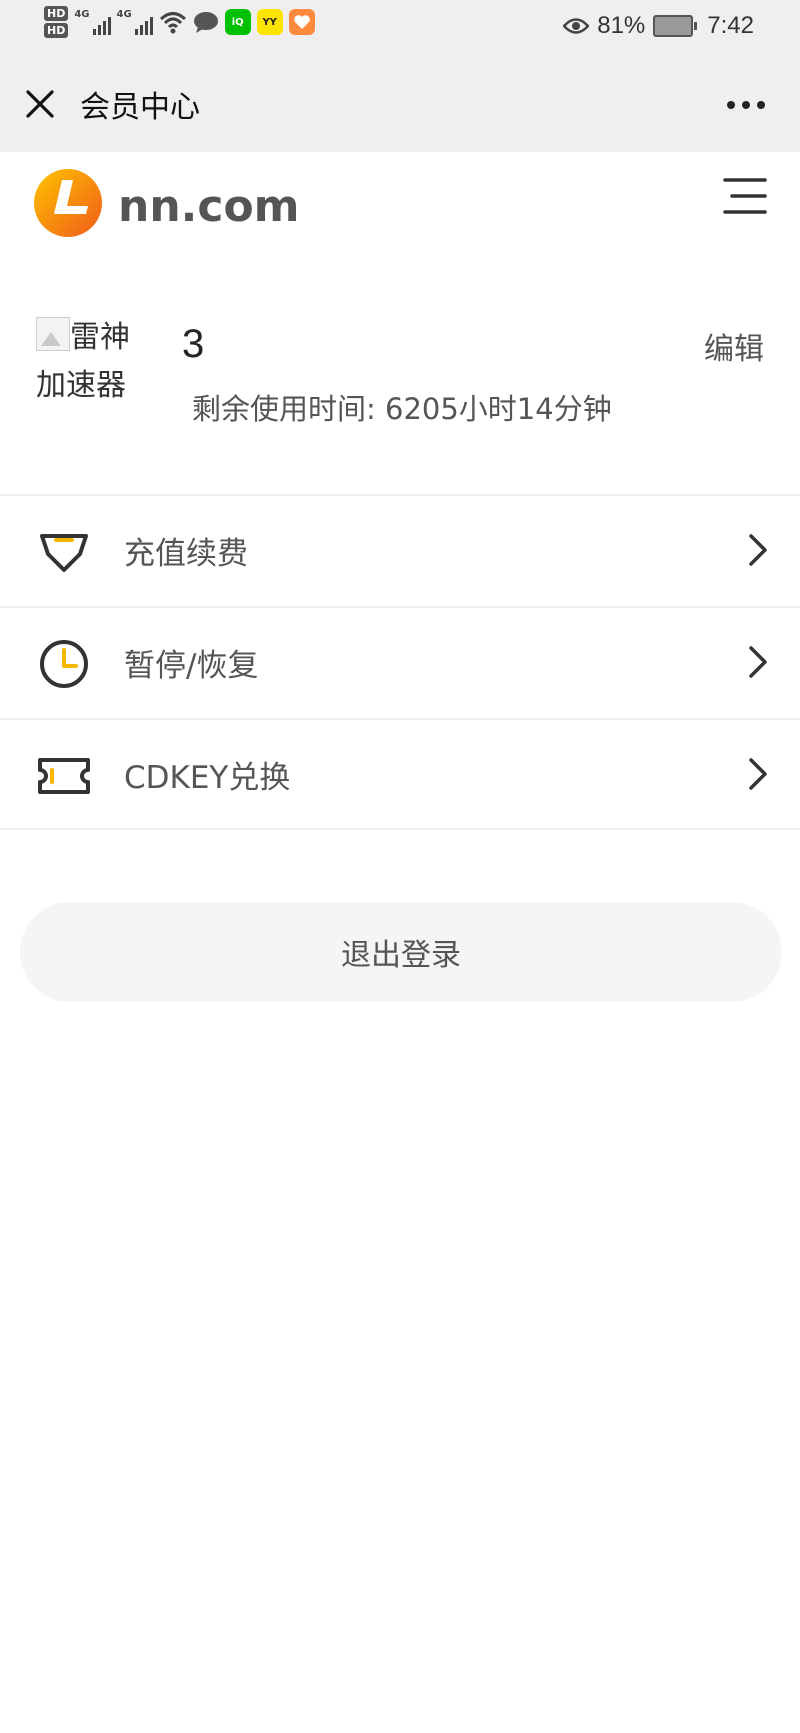 The height and width of the screenshot is (1733, 800). What do you see at coordinates (400, 829) in the screenshot?
I see `divider` at bounding box center [400, 829].